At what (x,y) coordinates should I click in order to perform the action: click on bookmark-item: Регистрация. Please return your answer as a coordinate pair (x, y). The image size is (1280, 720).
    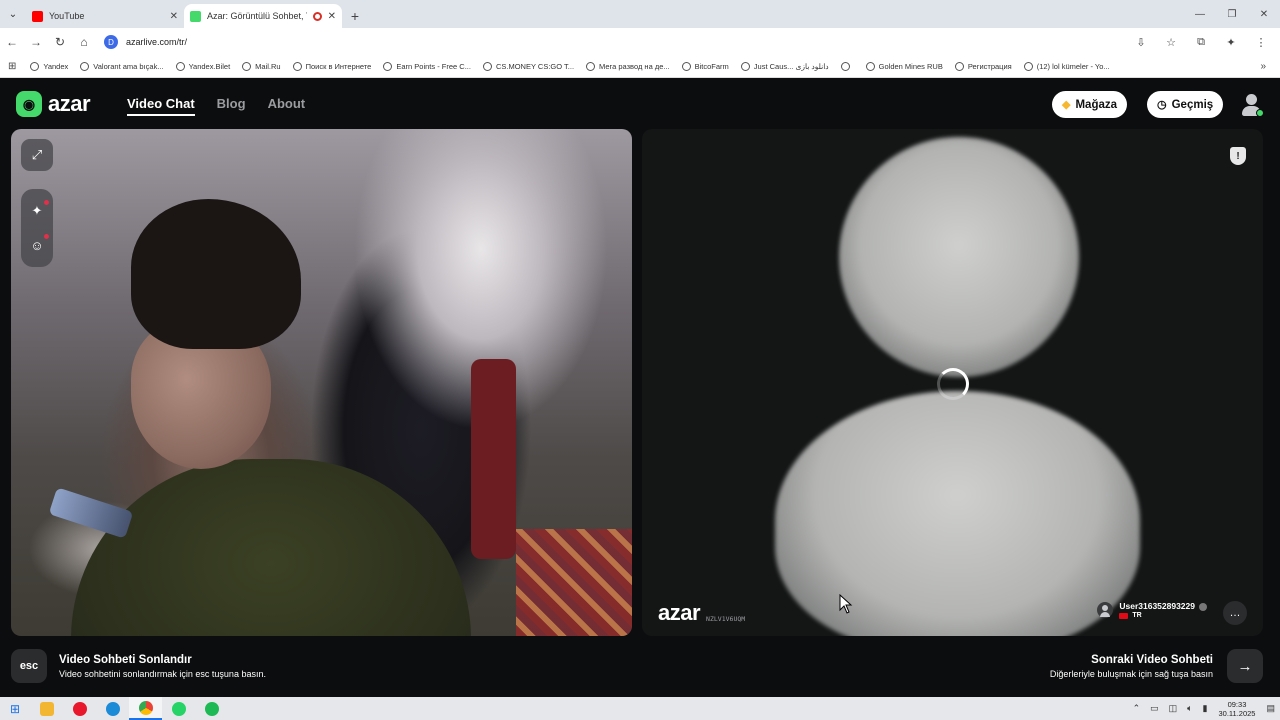
    Looking at the image, I should click on (983, 66).